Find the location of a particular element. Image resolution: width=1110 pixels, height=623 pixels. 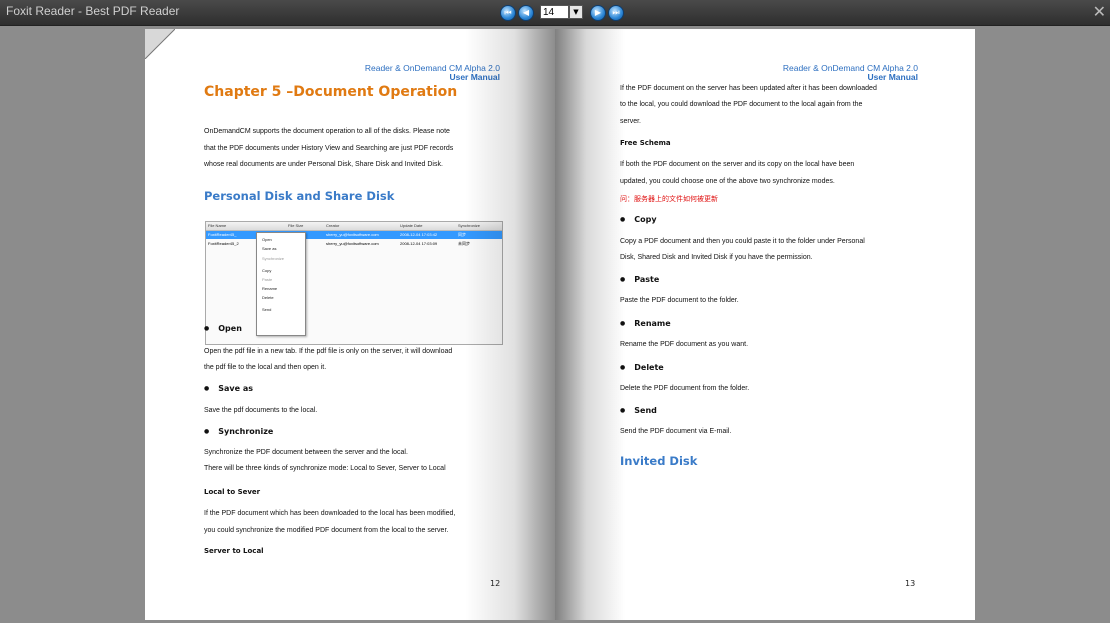

first-page-icon: ⏮ is located at coordinates (508, 13).